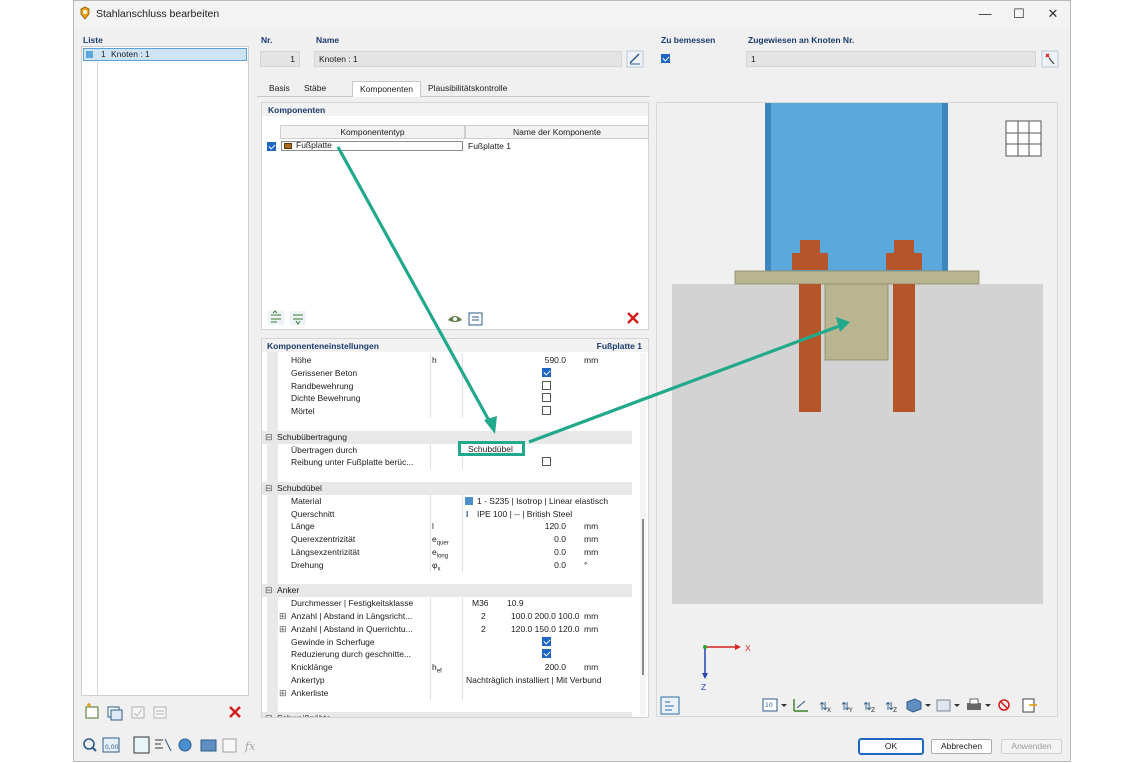  What do you see at coordinates (489, 146) in the screenshot?
I see `component-name-label: Fußplatte 1` at bounding box center [489, 146].